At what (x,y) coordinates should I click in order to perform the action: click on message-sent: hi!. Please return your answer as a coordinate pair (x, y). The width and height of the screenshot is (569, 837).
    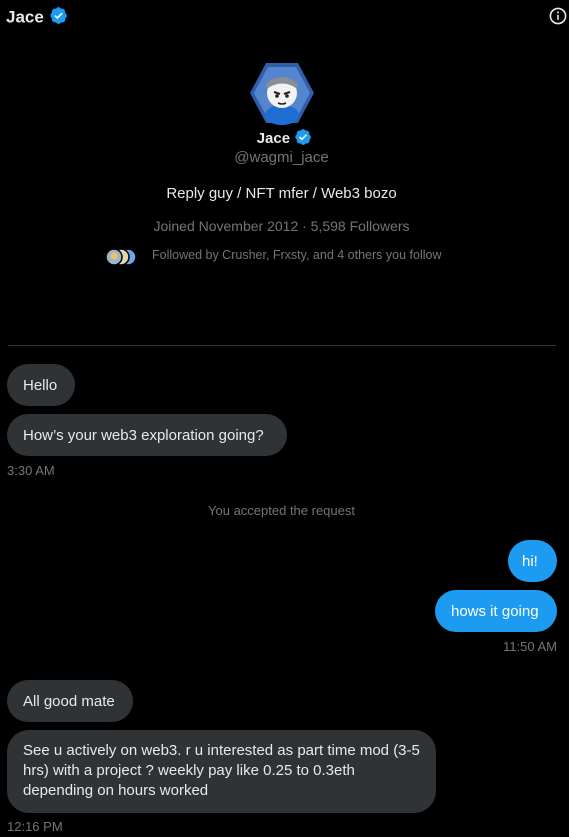
    Looking at the image, I should click on (532, 561).